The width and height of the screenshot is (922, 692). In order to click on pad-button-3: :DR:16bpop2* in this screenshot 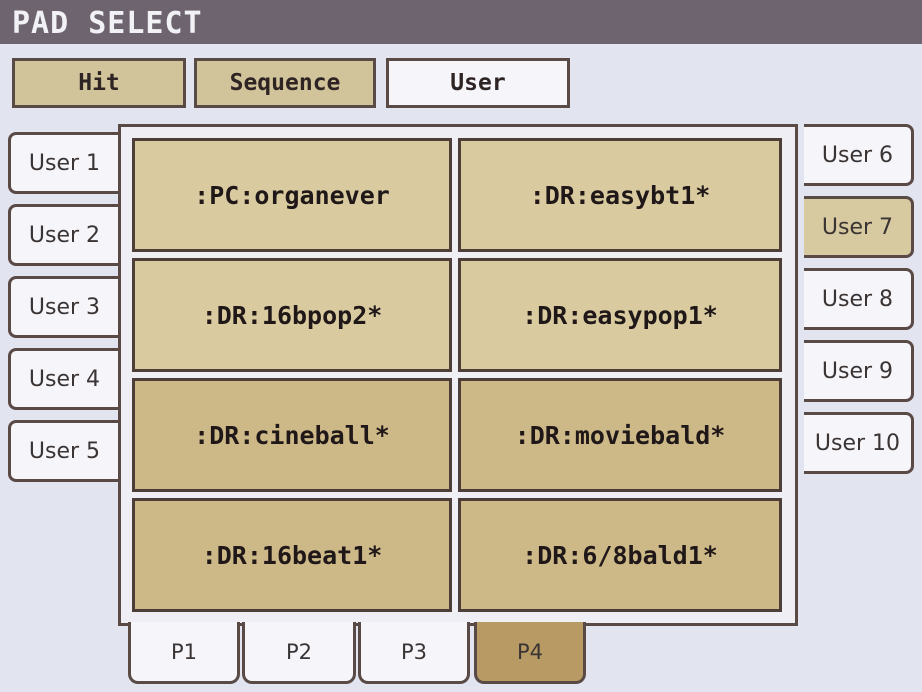, I will do `click(292, 315)`.